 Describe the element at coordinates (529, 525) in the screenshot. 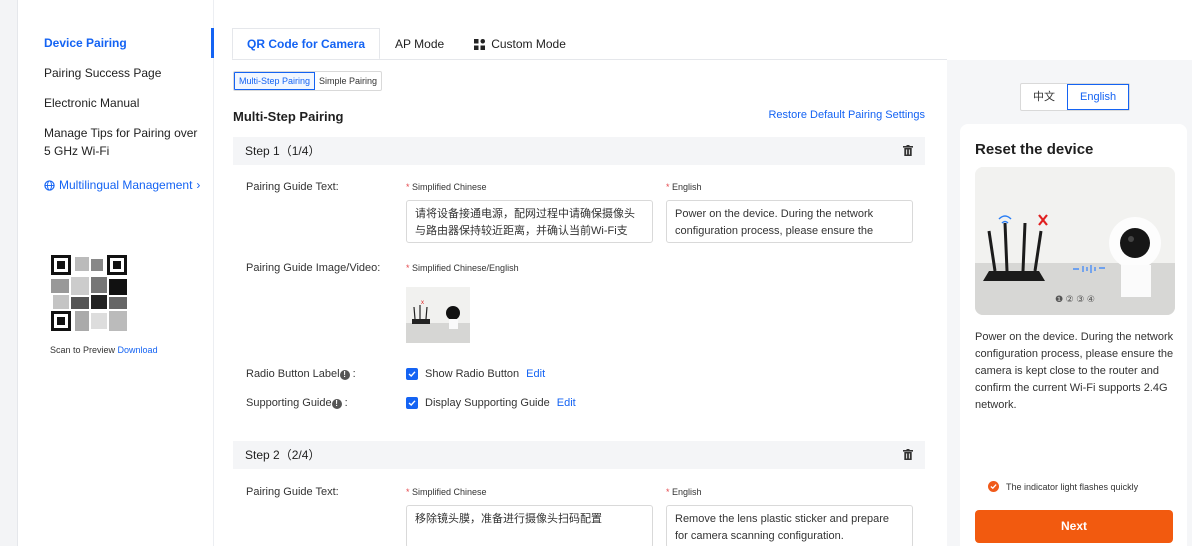

I see `step-2-zh-textarea: 移除镜头膜，准备进行摄像头扫码配置` at that location.